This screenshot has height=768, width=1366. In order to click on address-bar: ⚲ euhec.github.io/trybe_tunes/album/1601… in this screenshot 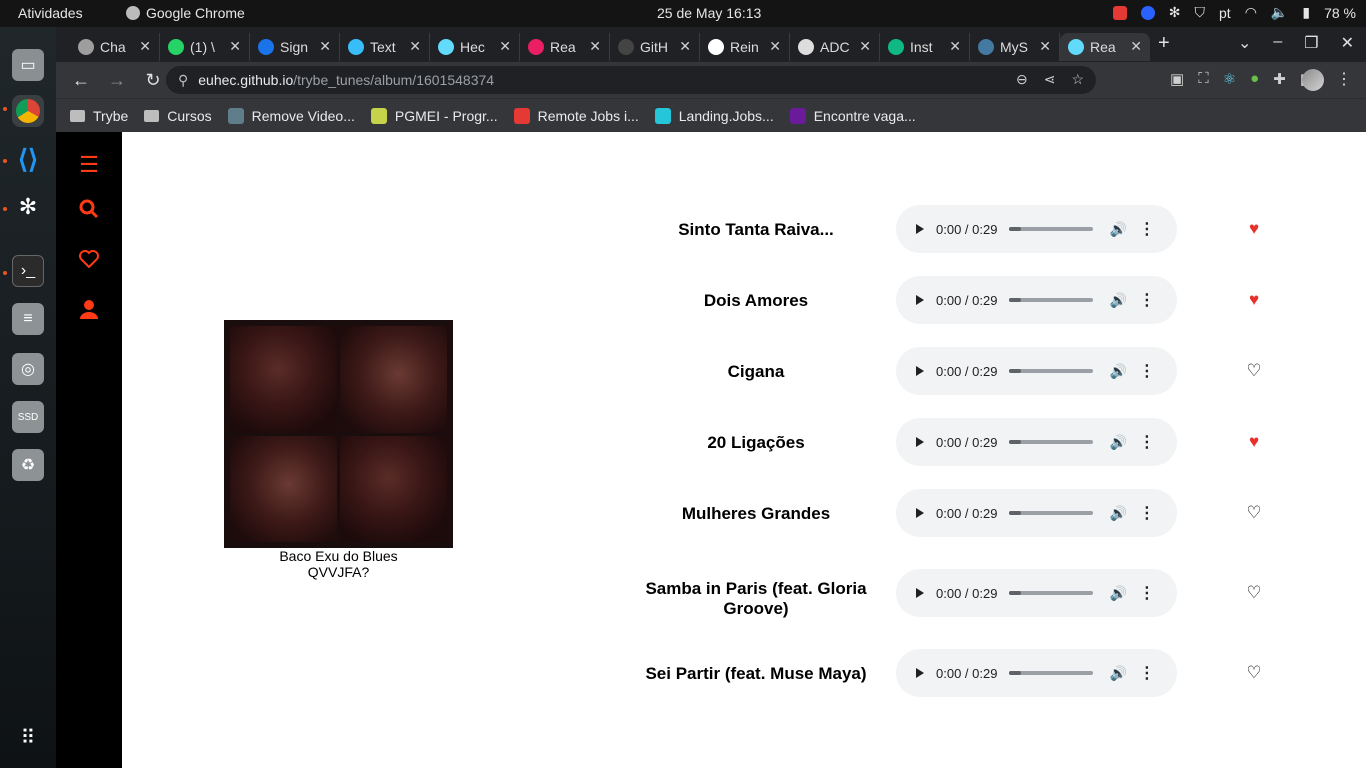, I will do `click(631, 80)`.